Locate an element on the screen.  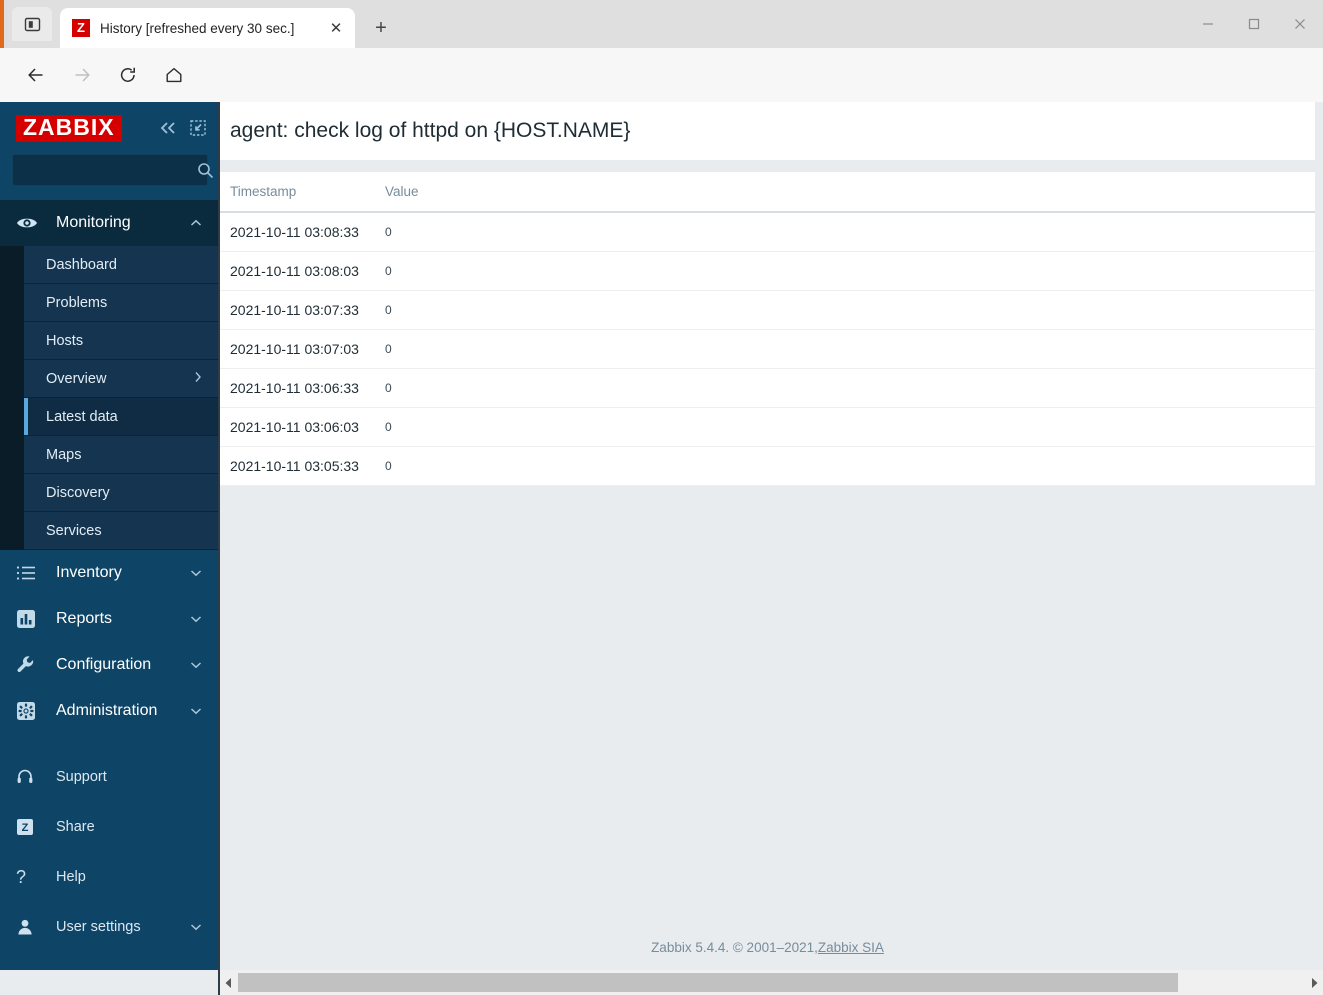
search-box is located at coordinates (113, 170).